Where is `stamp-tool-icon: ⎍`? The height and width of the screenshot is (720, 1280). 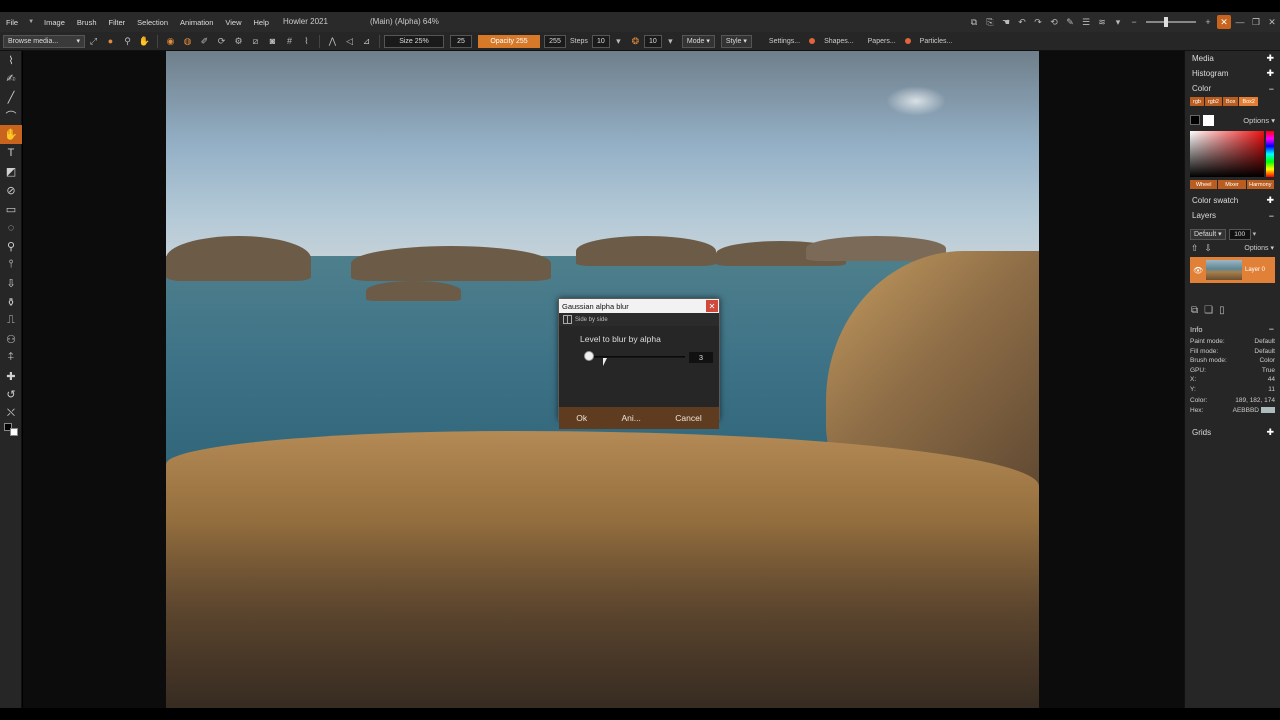 stamp-tool-icon: ⎍ is located at coordinates (11, 320).